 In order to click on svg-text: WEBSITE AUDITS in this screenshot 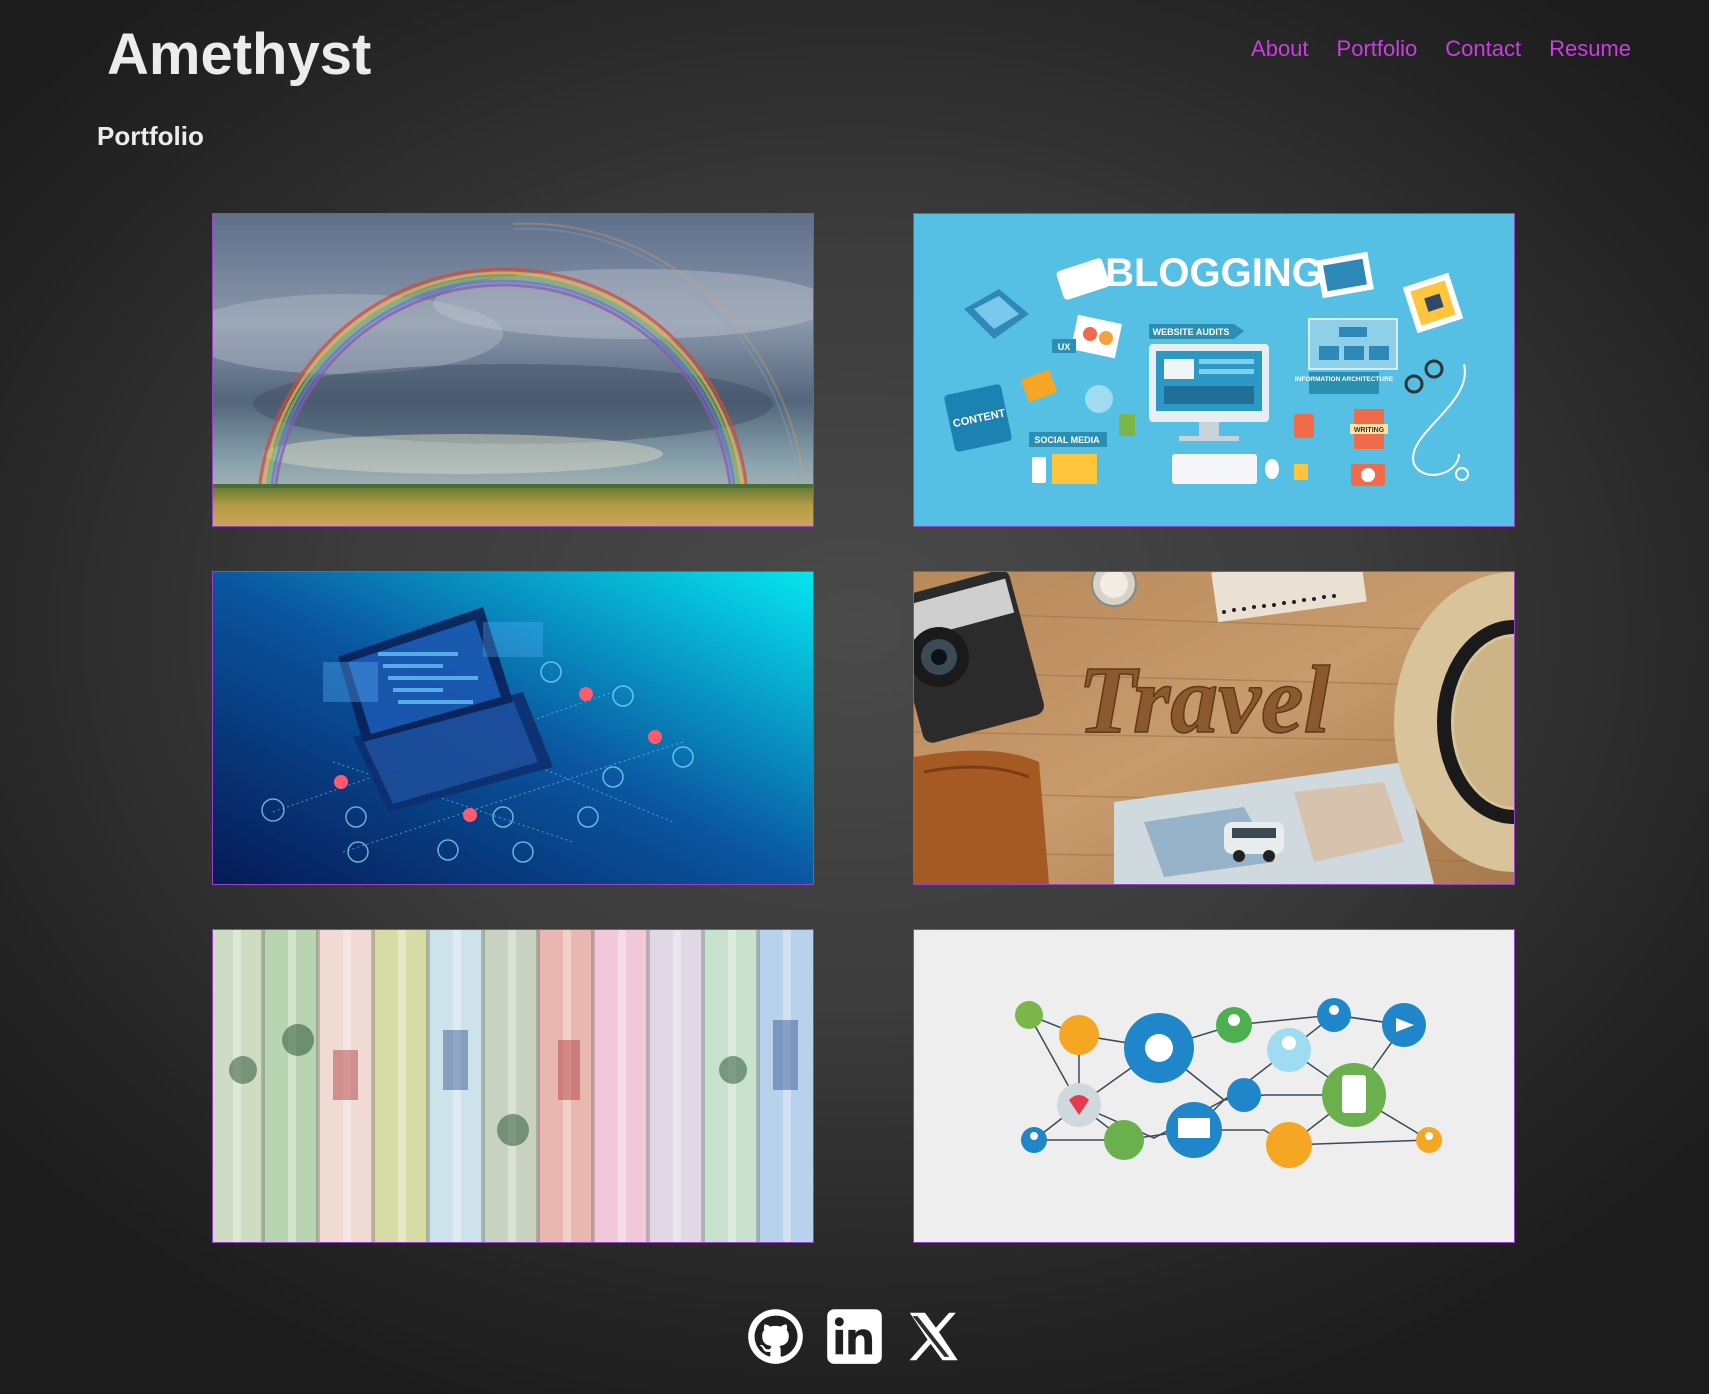, I will do `click(1191, 332)`.